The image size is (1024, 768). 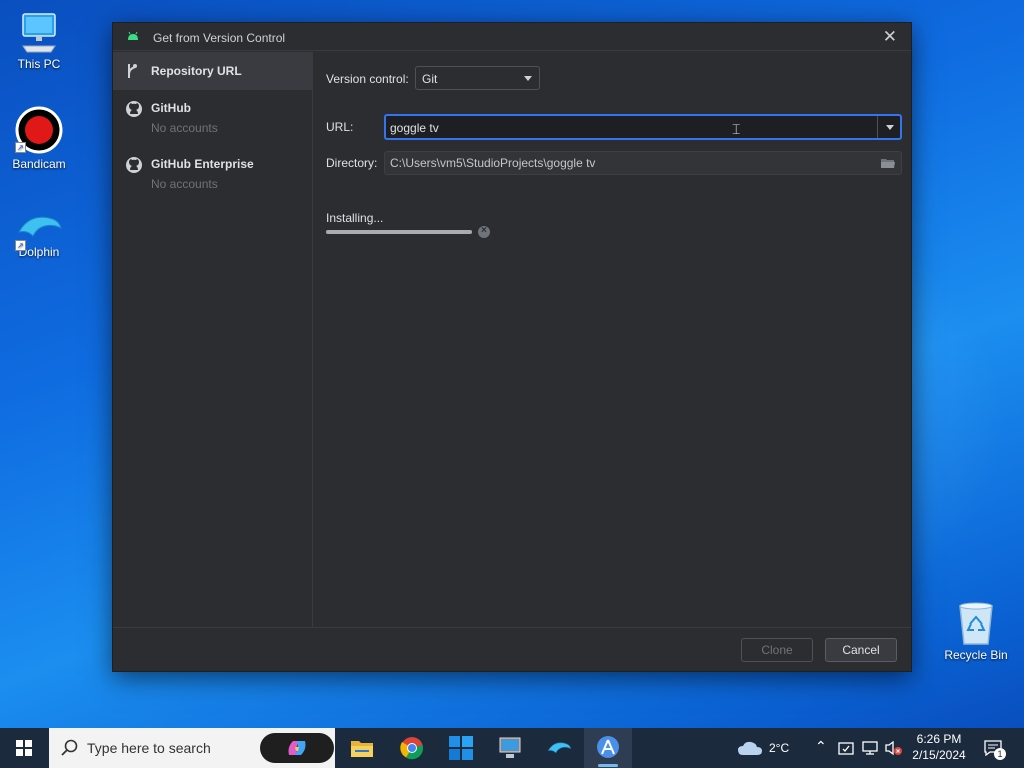 I want to click on sidebar-item-label: Repository URL, so click(x=196, y=71).